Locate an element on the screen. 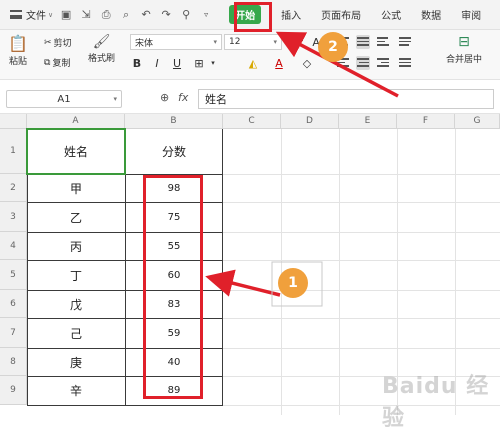  underline-icon: U is located at coordinates (177, 63).